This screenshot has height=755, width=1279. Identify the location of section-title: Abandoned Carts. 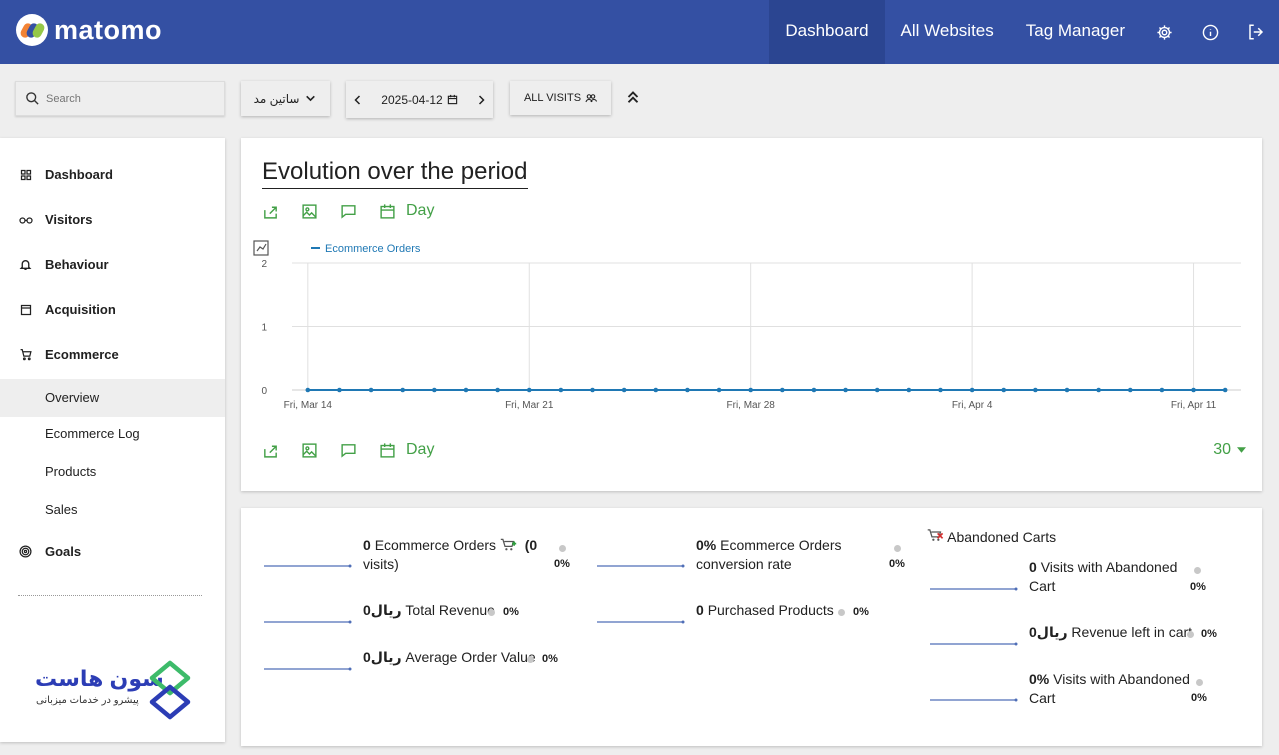
(1002, 537).